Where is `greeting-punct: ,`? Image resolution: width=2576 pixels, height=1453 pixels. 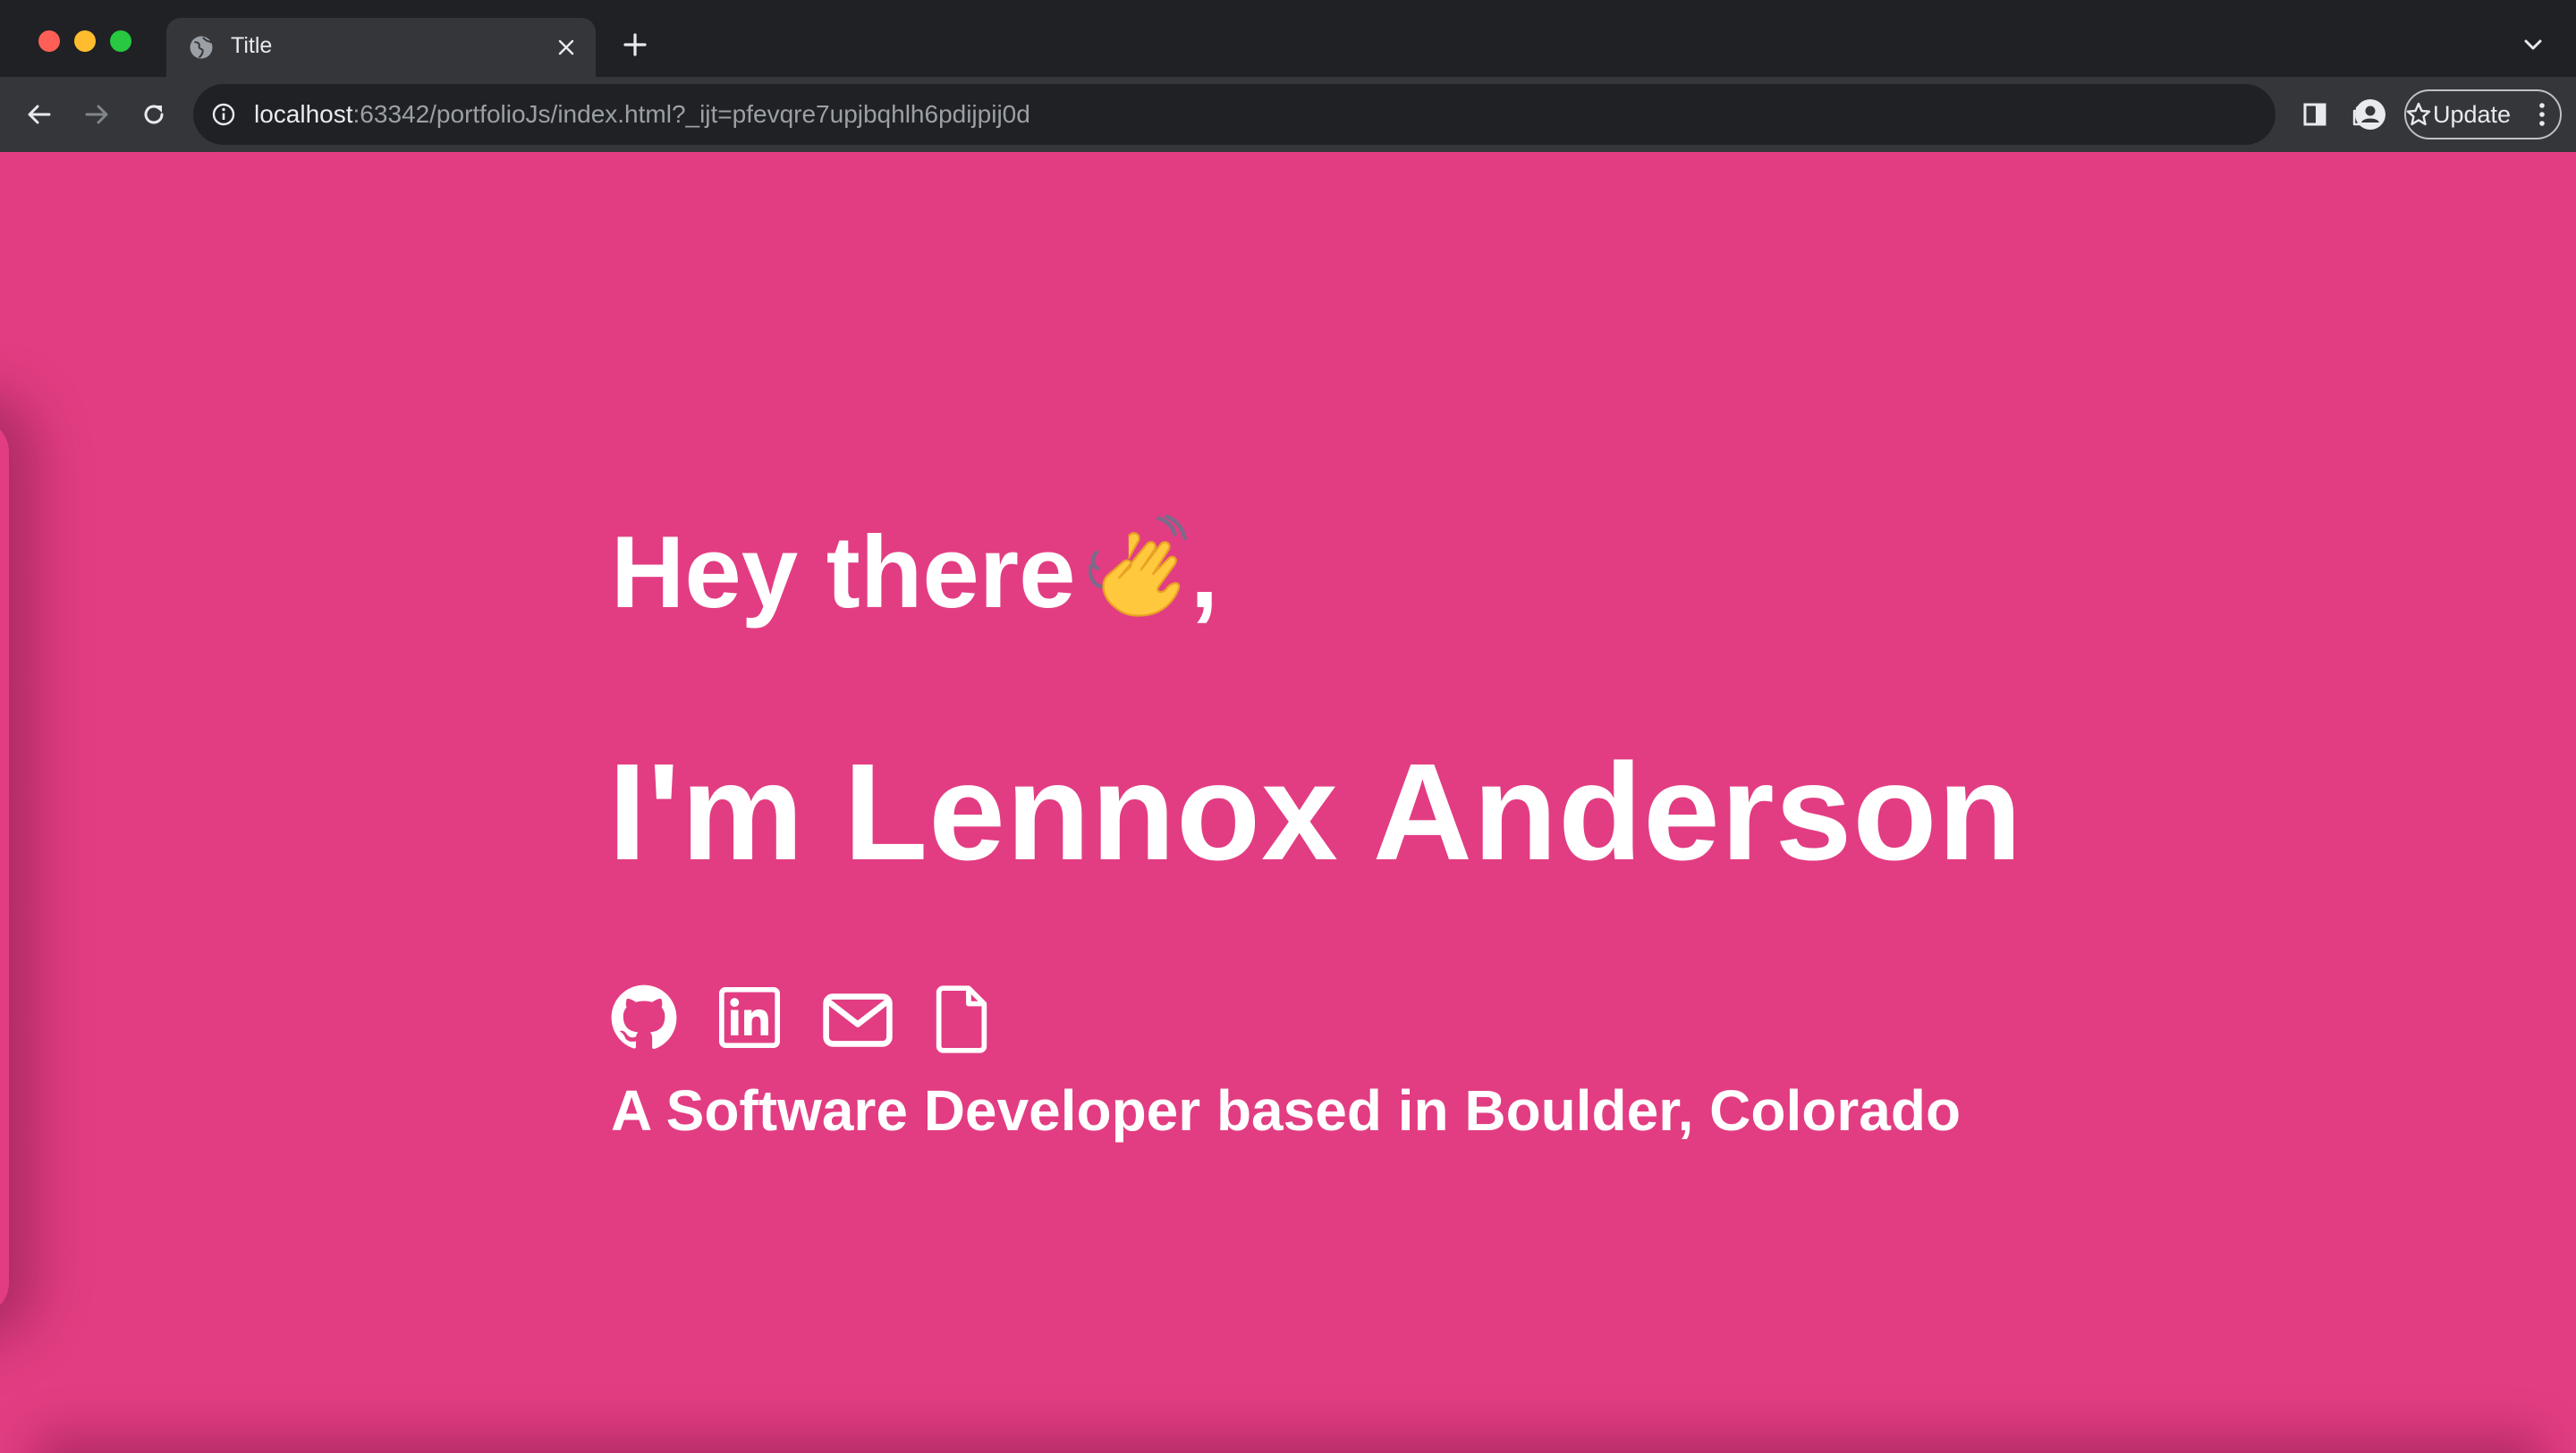
greeting-punct: , is located at coordinates (1204, 572).